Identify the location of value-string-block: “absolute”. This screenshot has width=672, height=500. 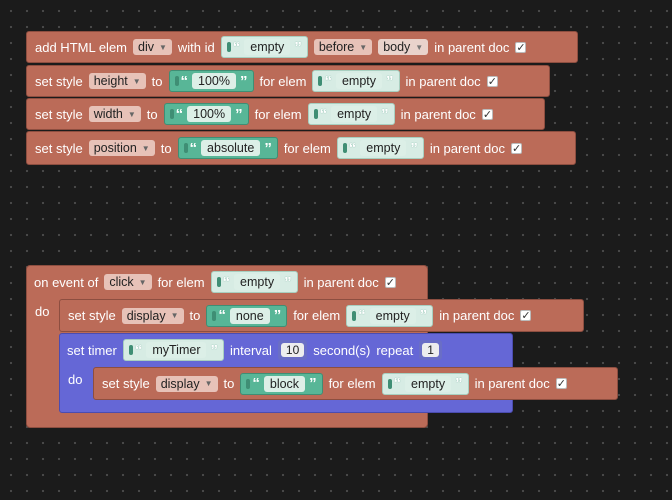
(227, 148).